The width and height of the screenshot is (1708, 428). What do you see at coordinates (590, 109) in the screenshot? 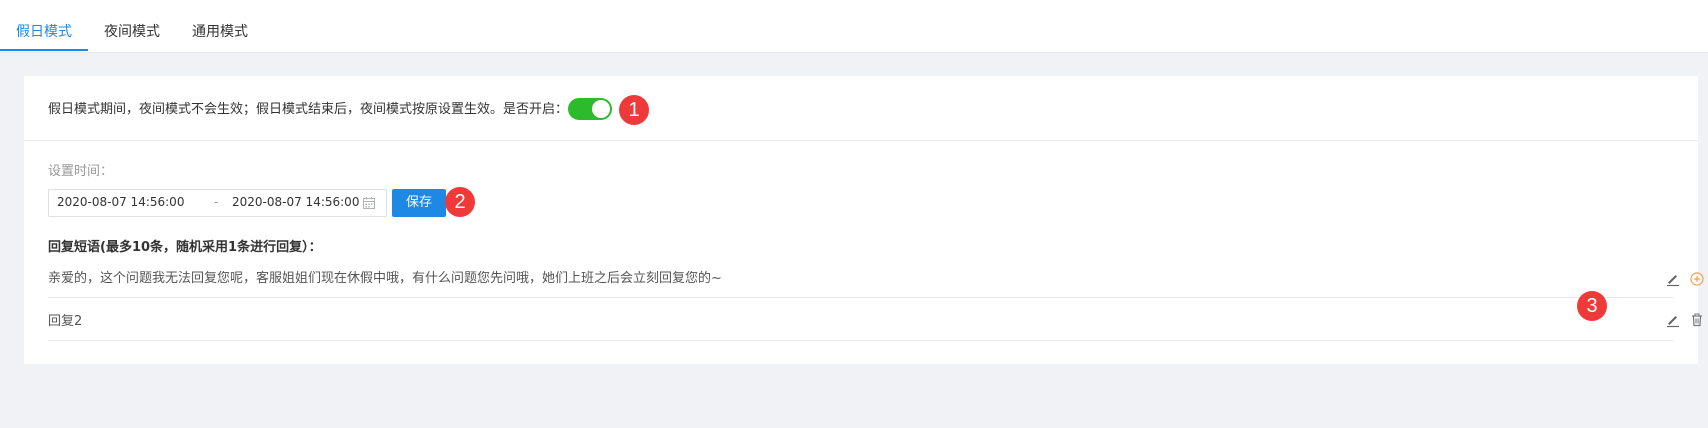
I see `holiday-mode-switch` at bounding box center [590, 109].